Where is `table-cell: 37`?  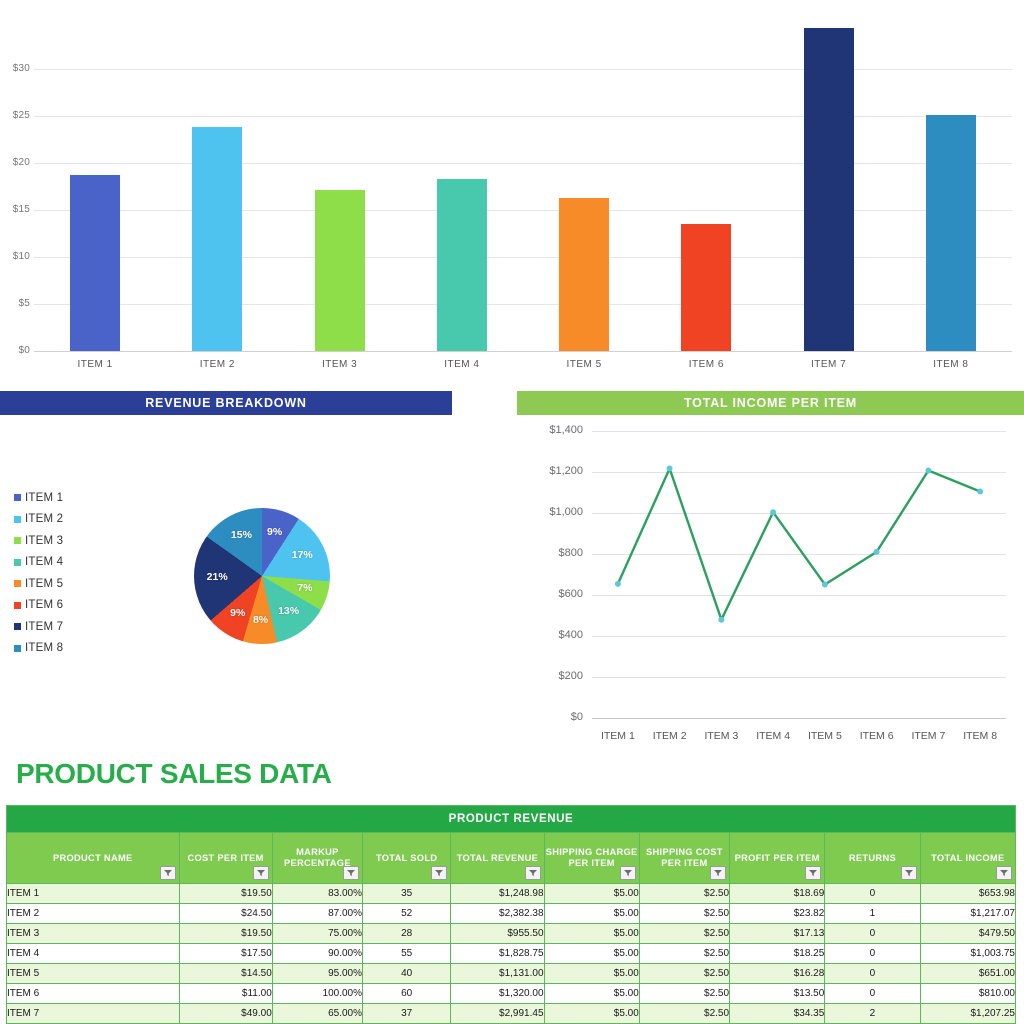
table-cell: 37 is located at coordinates (407, 1013).